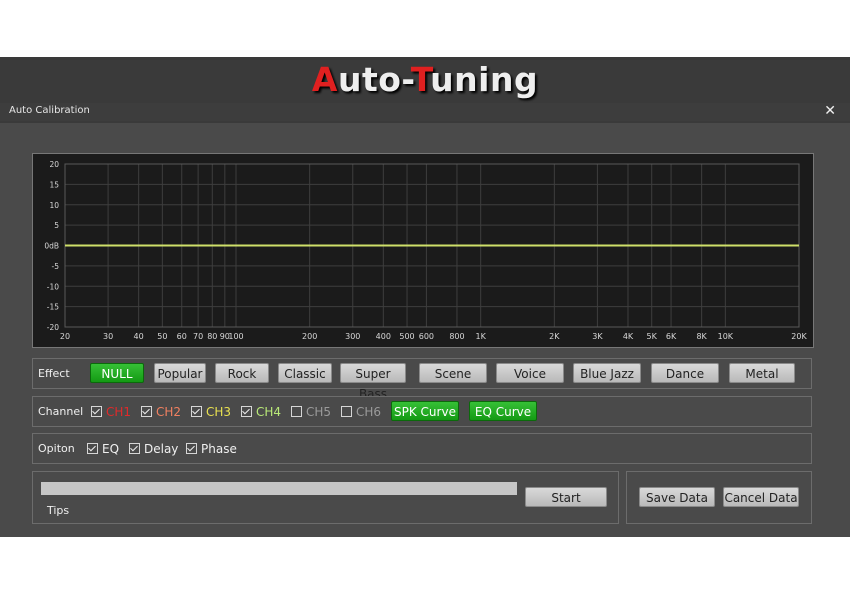 The height and width of the screenshot is (595, 850). What do you see at coordinates (503, 411) in the screenshot?
I see `eq-curve-button: EQ Curve` at bounding box center [503, 411].